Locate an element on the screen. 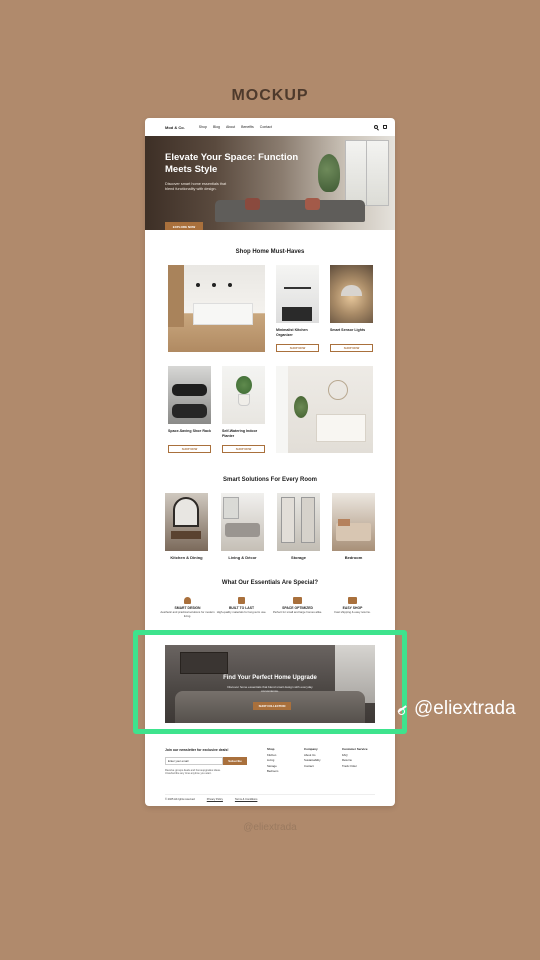 The image size is (540, 960). product-name: Self-Watering Indoor Planter is located at coordinates (240, 433).